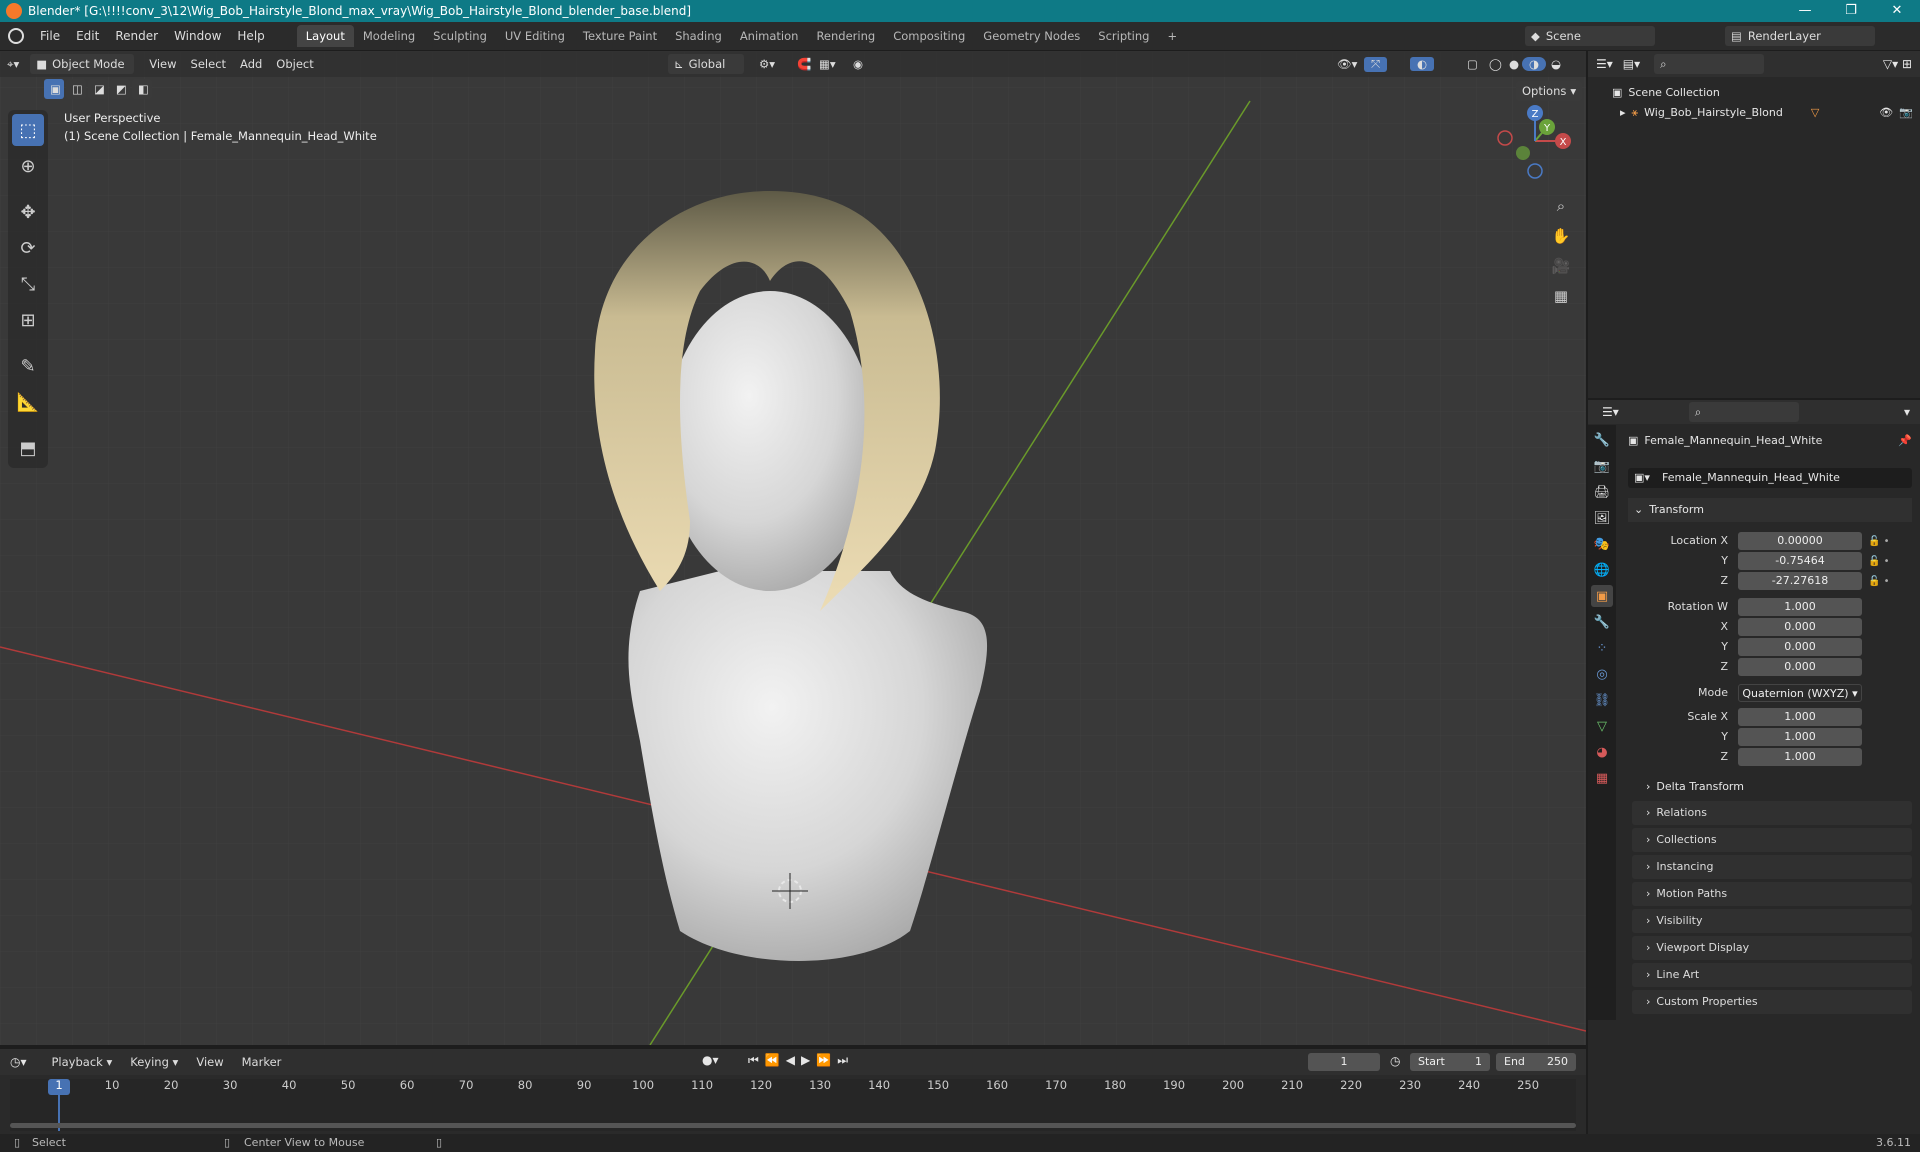 Image resolution: width=1920 pixels, height=1152 pixels. Describe the element at coordinates (389, 36) in the screenshot. I see `tab-modeling: Modeling` at that location.